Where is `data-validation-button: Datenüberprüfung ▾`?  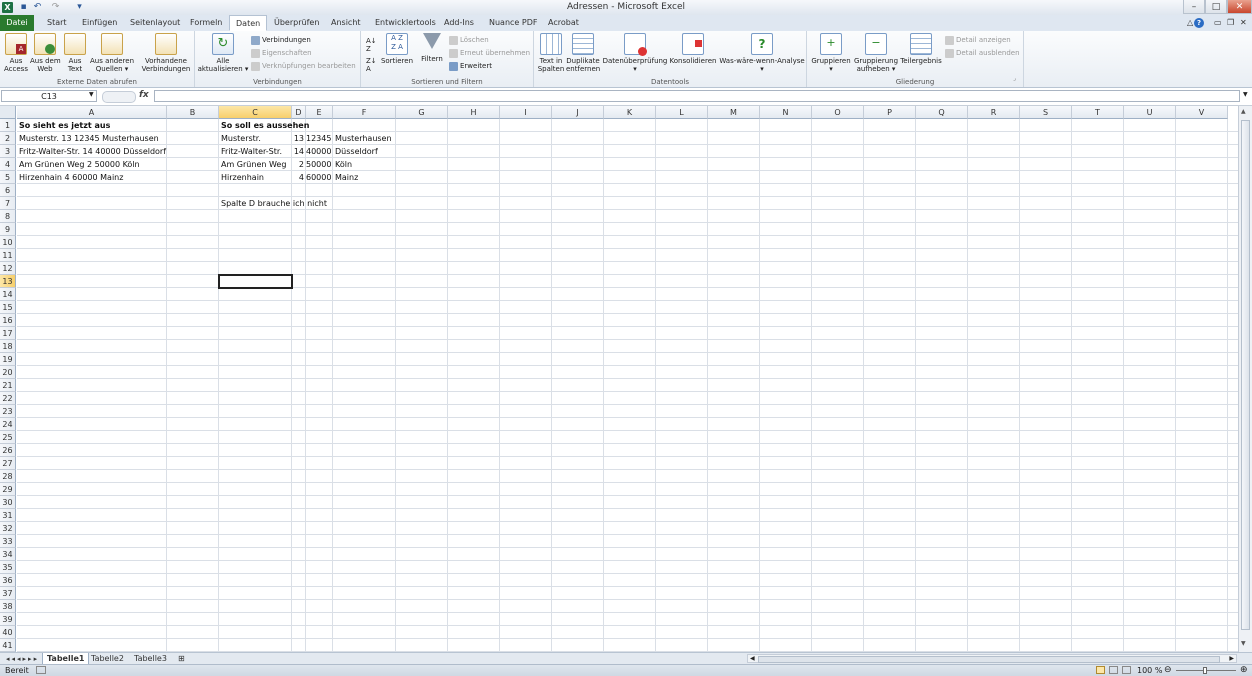 data-validation-button: Datenüberprüfung ▾ is located at coordinates (635, 53).